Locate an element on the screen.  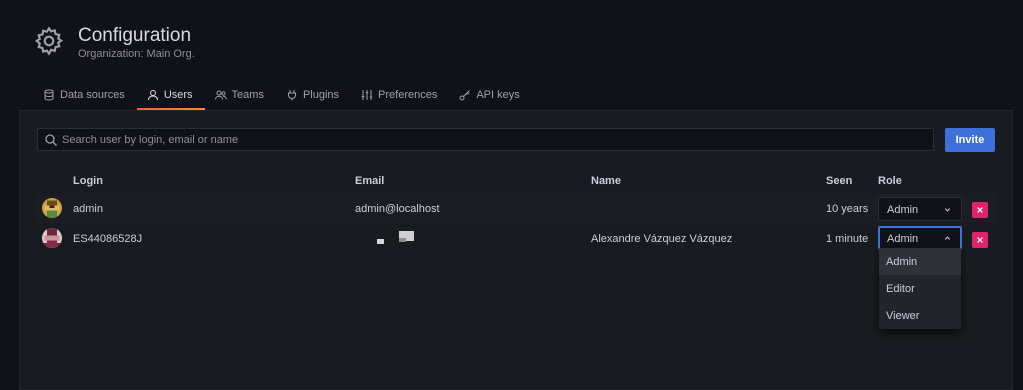
role-dropdown-menu: Admin Editor Viewer is located at coordinates (920, 288).